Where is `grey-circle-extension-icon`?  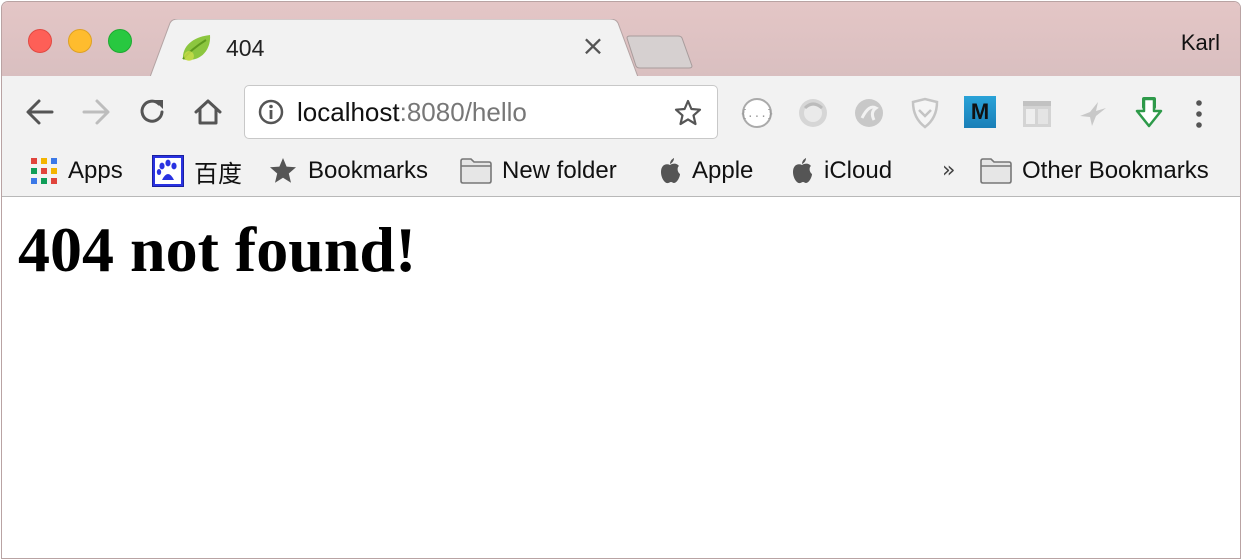
grey-circle-extension-icon is located at coordinates (813, 113).